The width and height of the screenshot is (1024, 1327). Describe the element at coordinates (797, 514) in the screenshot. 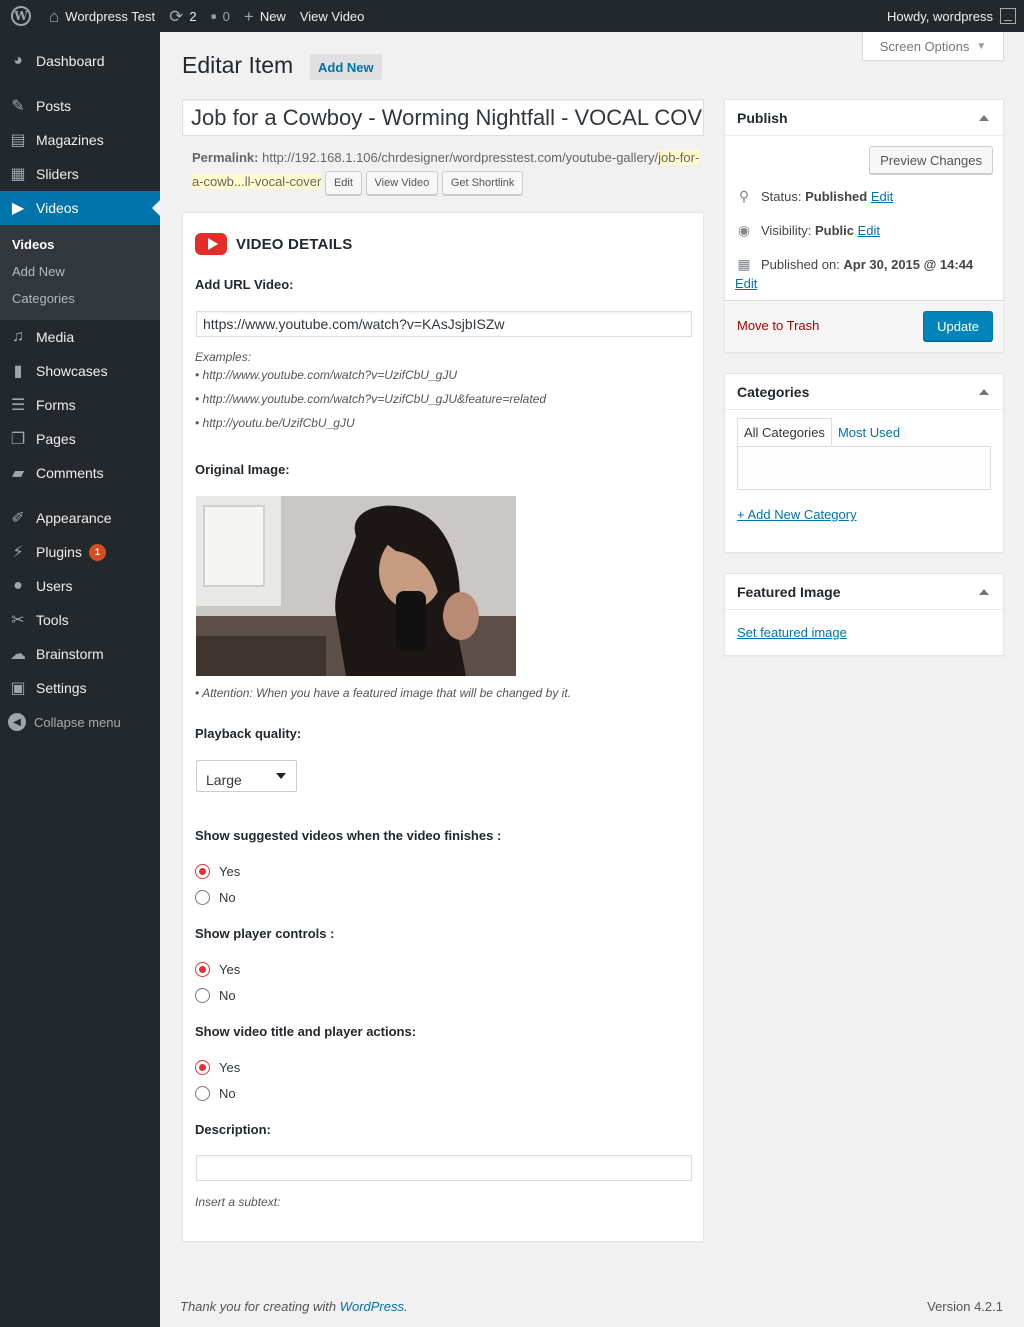

I see `add-new-category-link: + Add New Category` at that location.